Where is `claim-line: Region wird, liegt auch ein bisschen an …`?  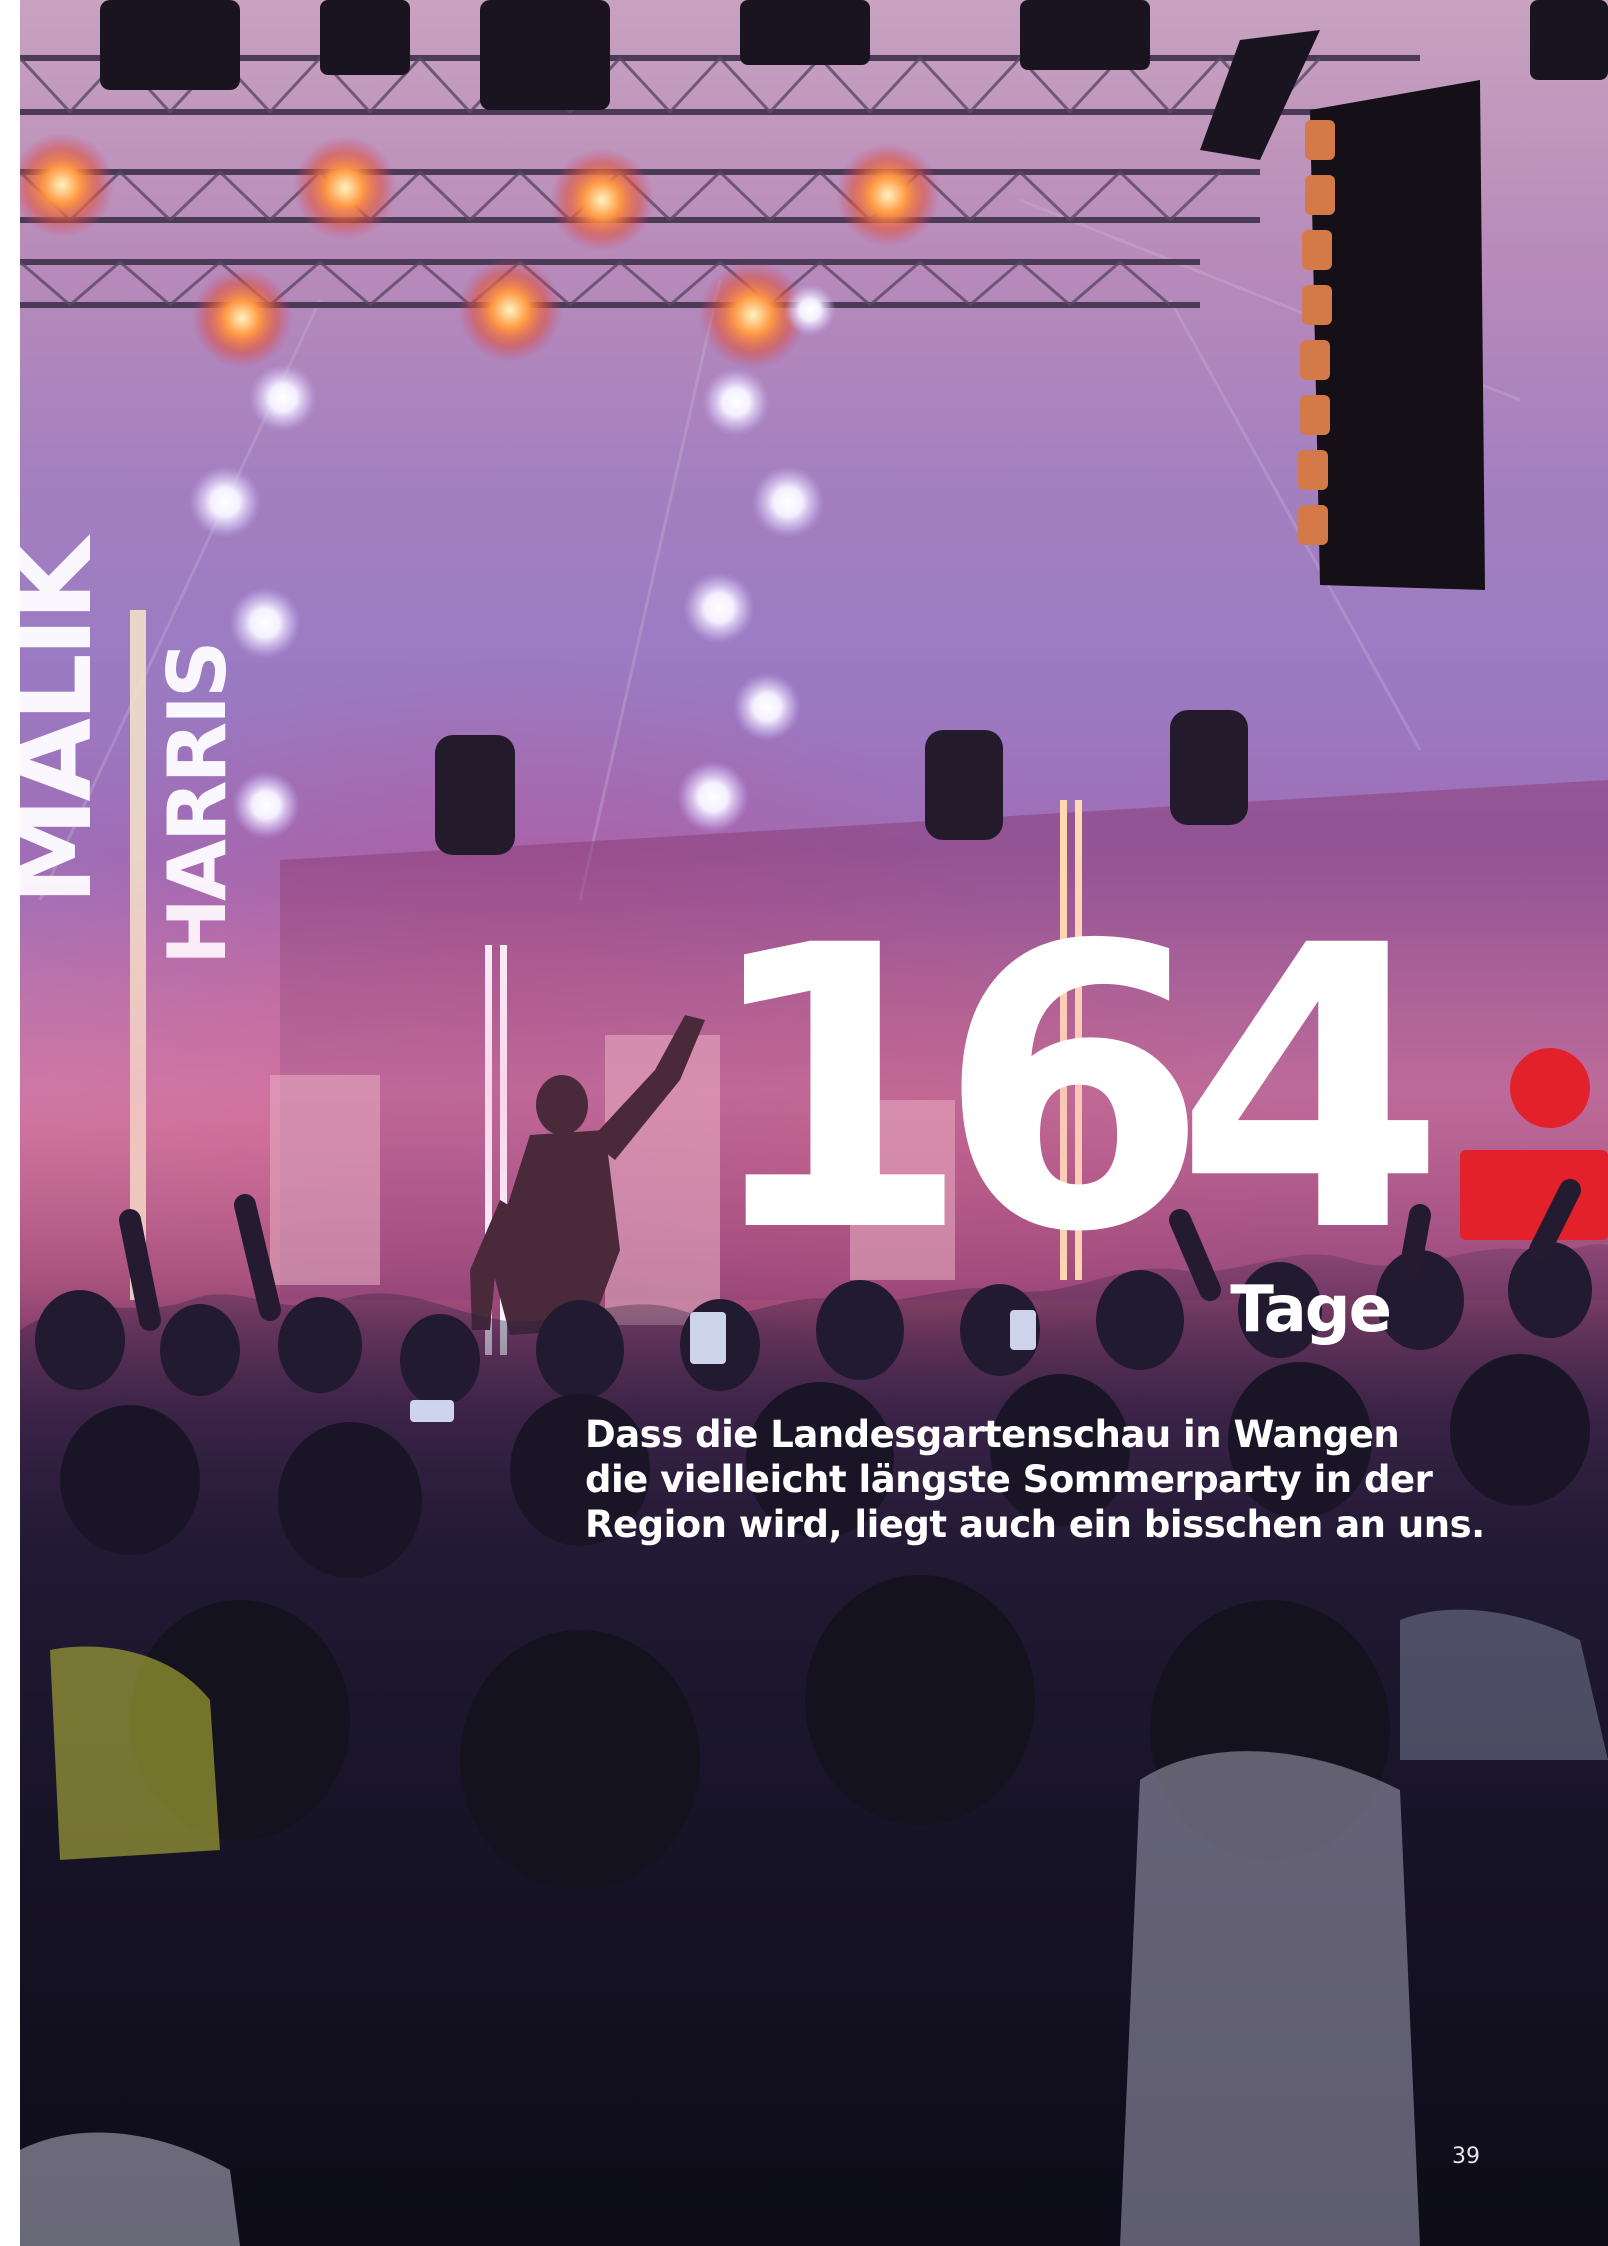
claim-line: Region wird, liegt auch ein bisschen an … is located at coordinates (1035, 1524).